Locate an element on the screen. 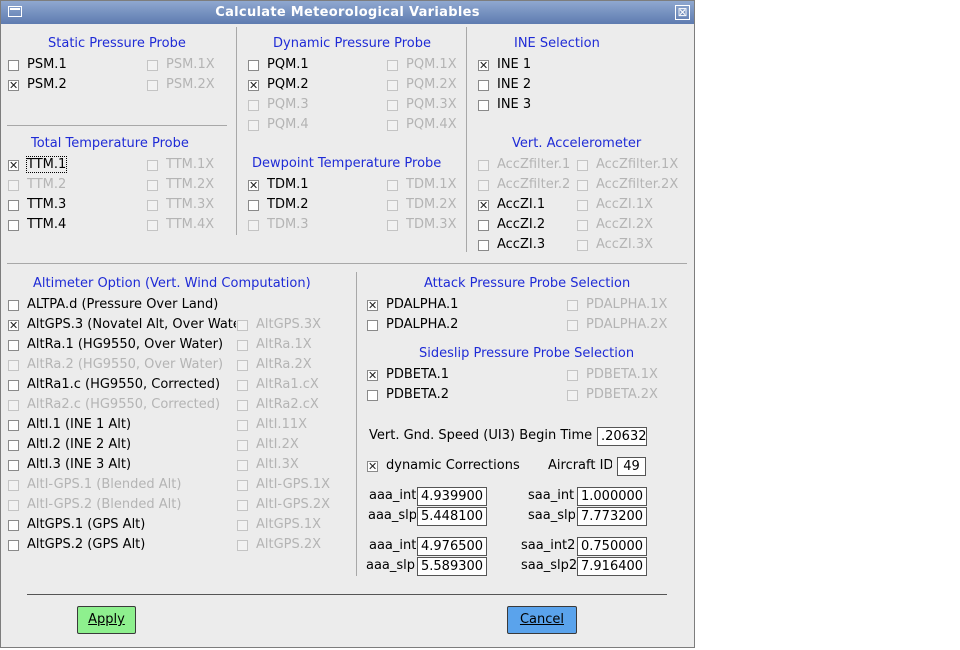  checkbox-label: AccZfilter.1 is located at coordinates (534, 164).